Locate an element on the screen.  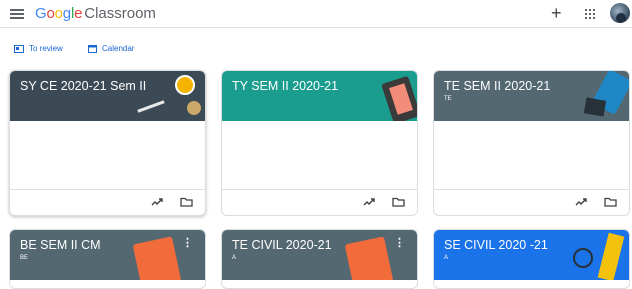
avatar is located at coordinates (620, 13).